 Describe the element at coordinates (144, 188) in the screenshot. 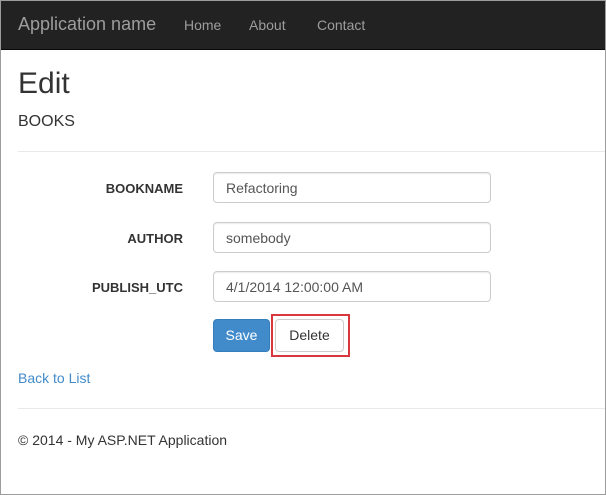

I see `bookname-label: BOOKNAME` at that location.